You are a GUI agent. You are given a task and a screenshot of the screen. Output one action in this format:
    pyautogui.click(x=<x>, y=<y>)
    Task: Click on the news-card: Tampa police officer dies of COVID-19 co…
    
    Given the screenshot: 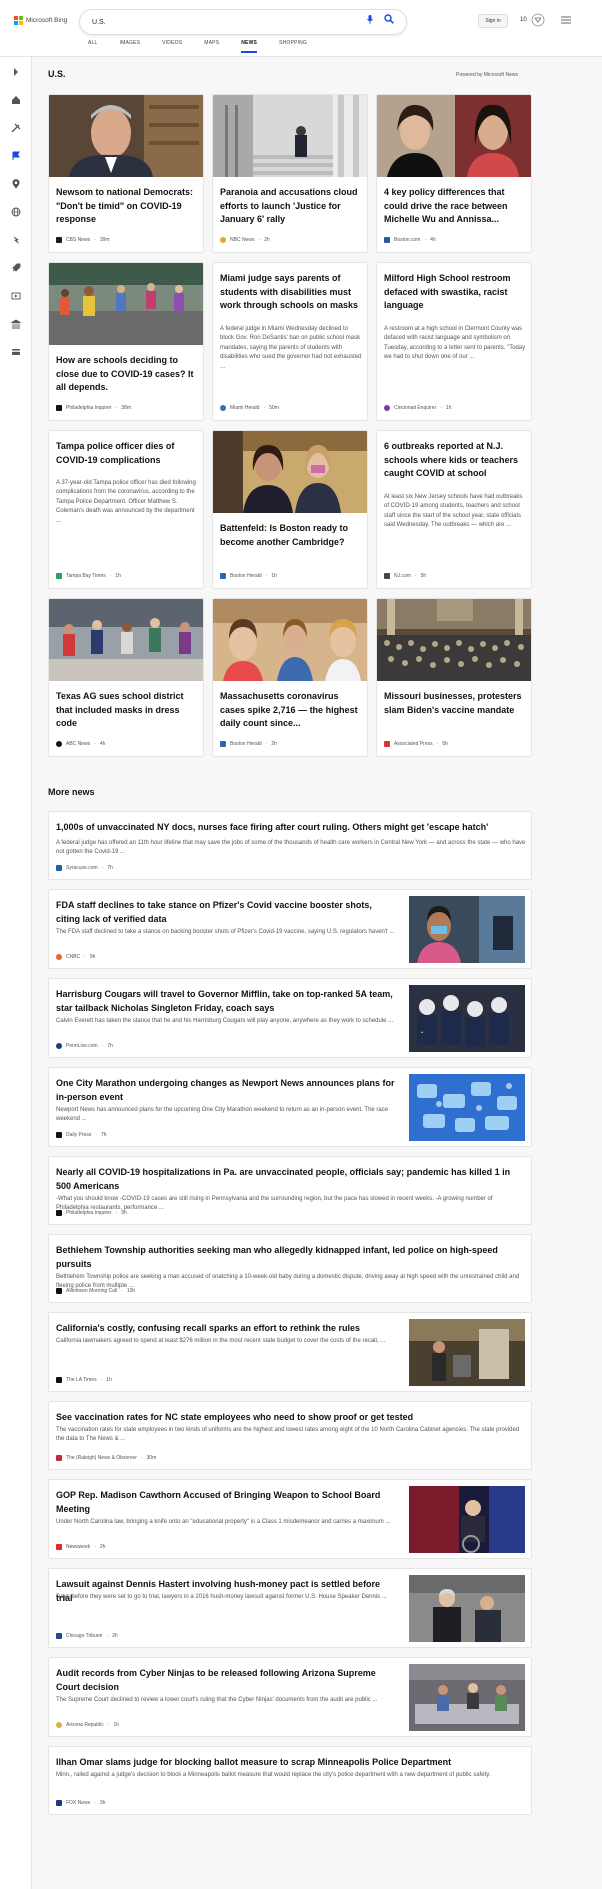 What is the action you would take?
    pyautogui.click(x=126, y=509)
    